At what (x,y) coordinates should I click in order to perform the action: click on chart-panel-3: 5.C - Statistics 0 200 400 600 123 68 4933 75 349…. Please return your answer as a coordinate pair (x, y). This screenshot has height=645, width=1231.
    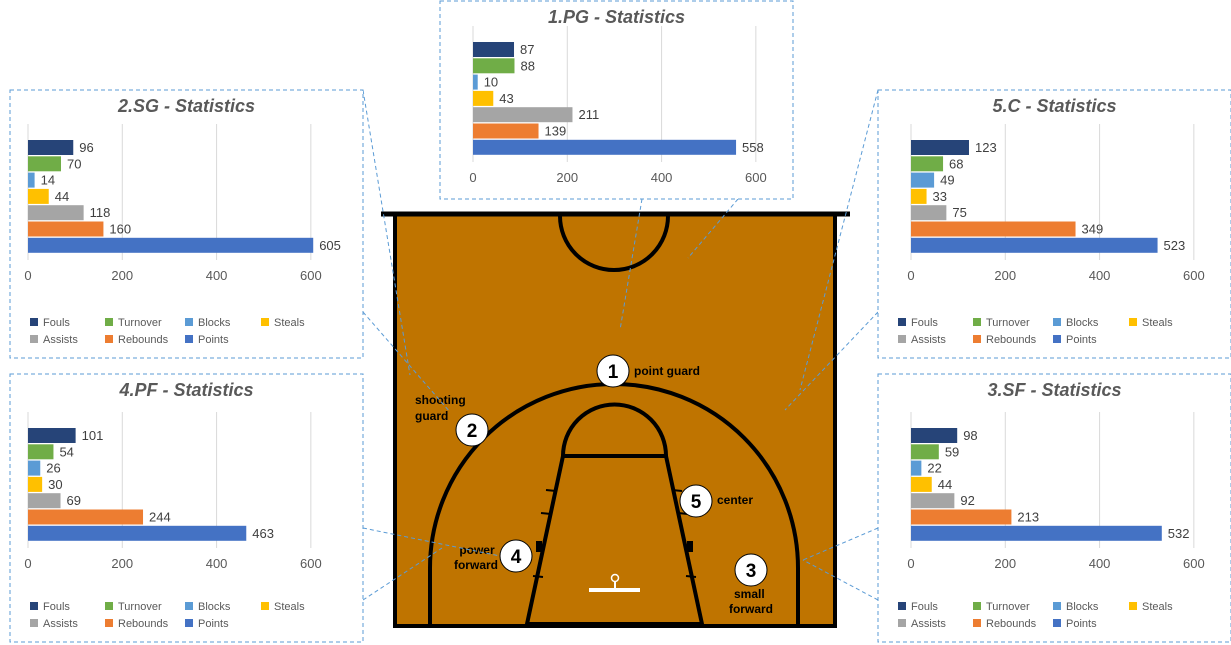
    Looking at the image, I should click on (1054, 224).